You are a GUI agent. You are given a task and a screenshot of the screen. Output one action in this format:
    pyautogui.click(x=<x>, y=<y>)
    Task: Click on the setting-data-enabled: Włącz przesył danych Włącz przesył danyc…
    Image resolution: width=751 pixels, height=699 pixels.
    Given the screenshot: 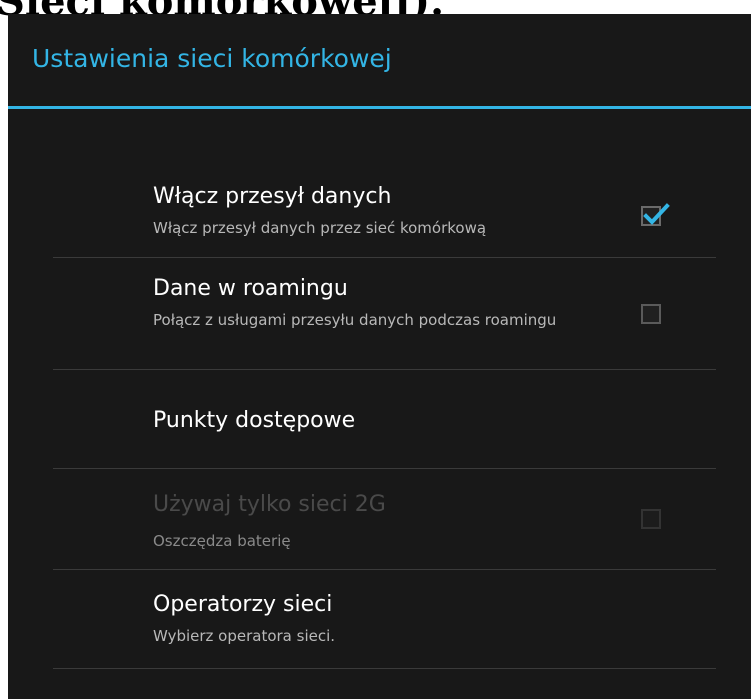 What is the action you would take?
    pyautogui.click(x=384, y=215)
    